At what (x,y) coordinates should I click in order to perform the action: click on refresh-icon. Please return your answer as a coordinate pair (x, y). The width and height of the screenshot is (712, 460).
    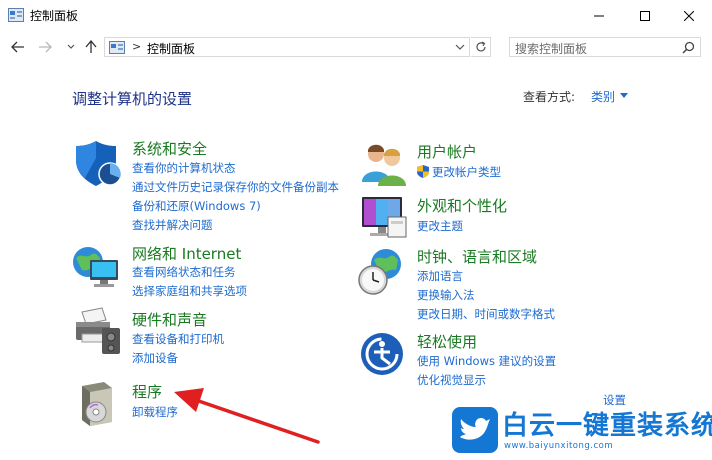
    Looking at the image, I should click on (480, 46).